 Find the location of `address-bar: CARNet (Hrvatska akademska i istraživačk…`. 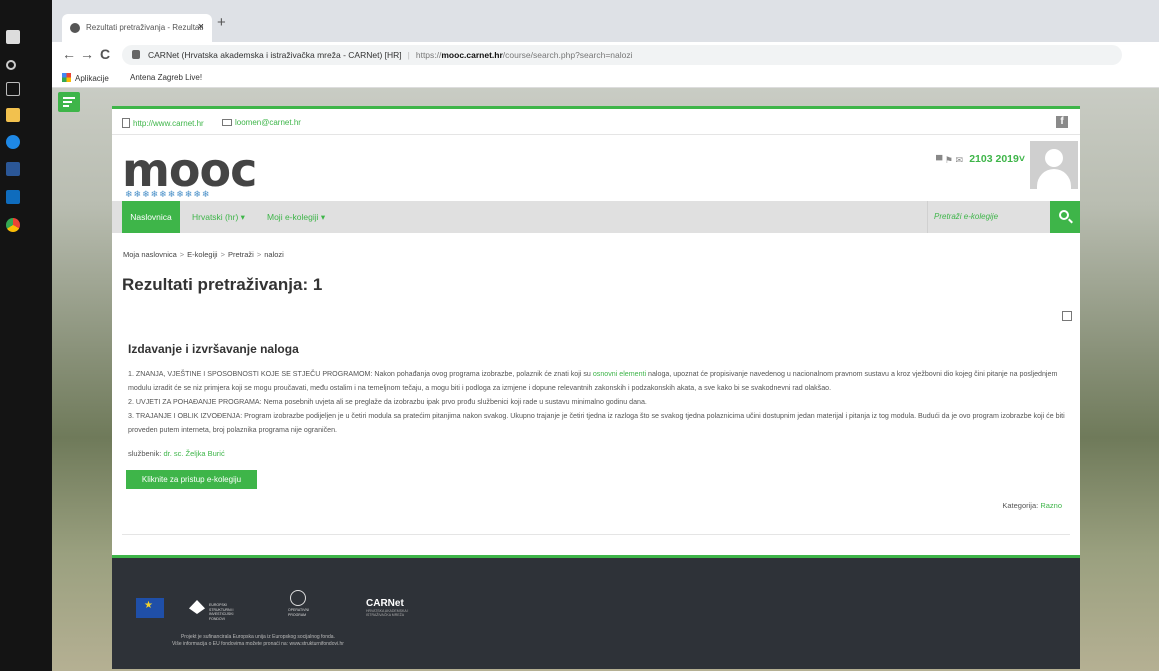

address-bar: CARNet (Hrvatska akademska i istraživačk… is located at coordinates (622, 55).